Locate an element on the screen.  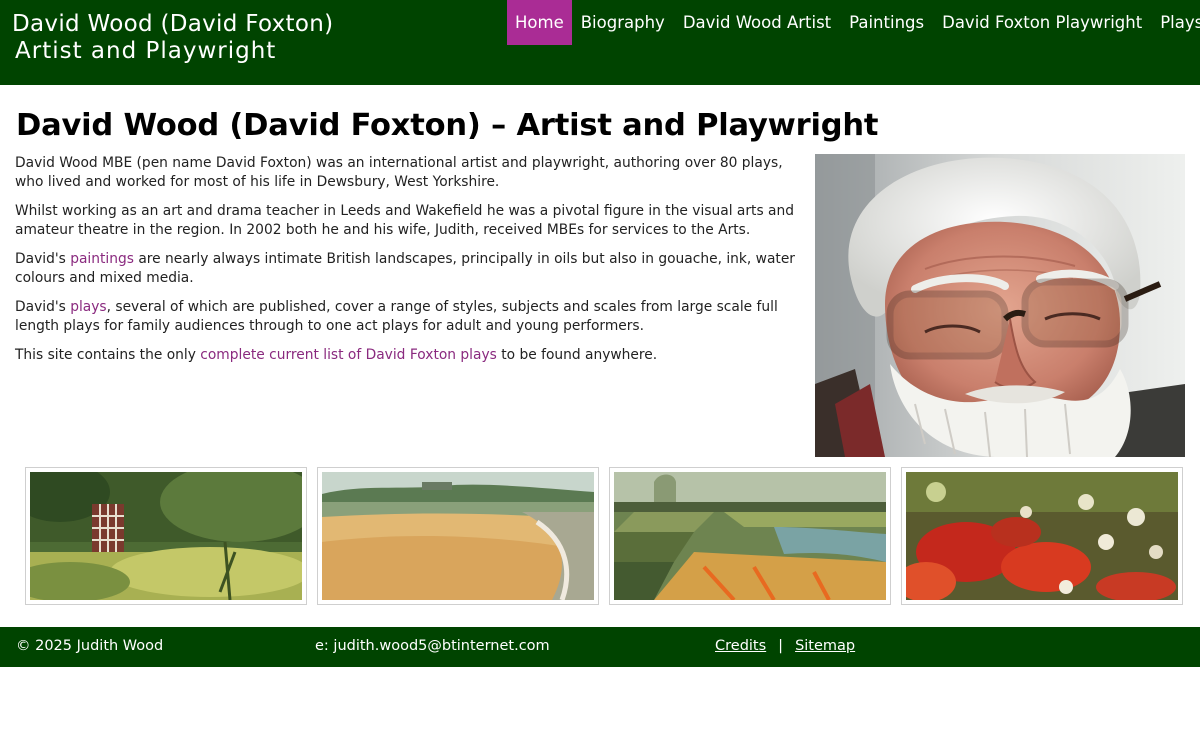
gallery-thumbnail-garden-door is located at coordinates (166, 536).